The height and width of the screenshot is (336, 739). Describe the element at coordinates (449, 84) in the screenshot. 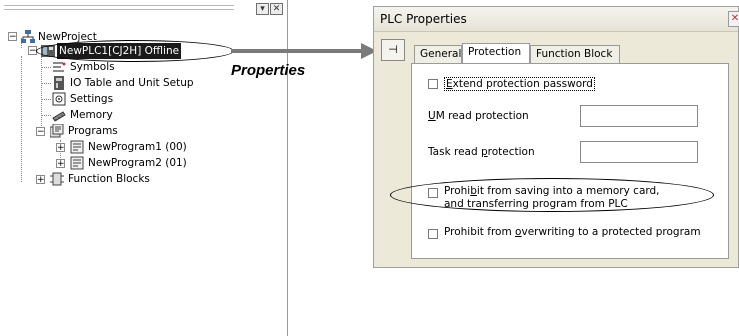

I see `label-accel: E` at that location.